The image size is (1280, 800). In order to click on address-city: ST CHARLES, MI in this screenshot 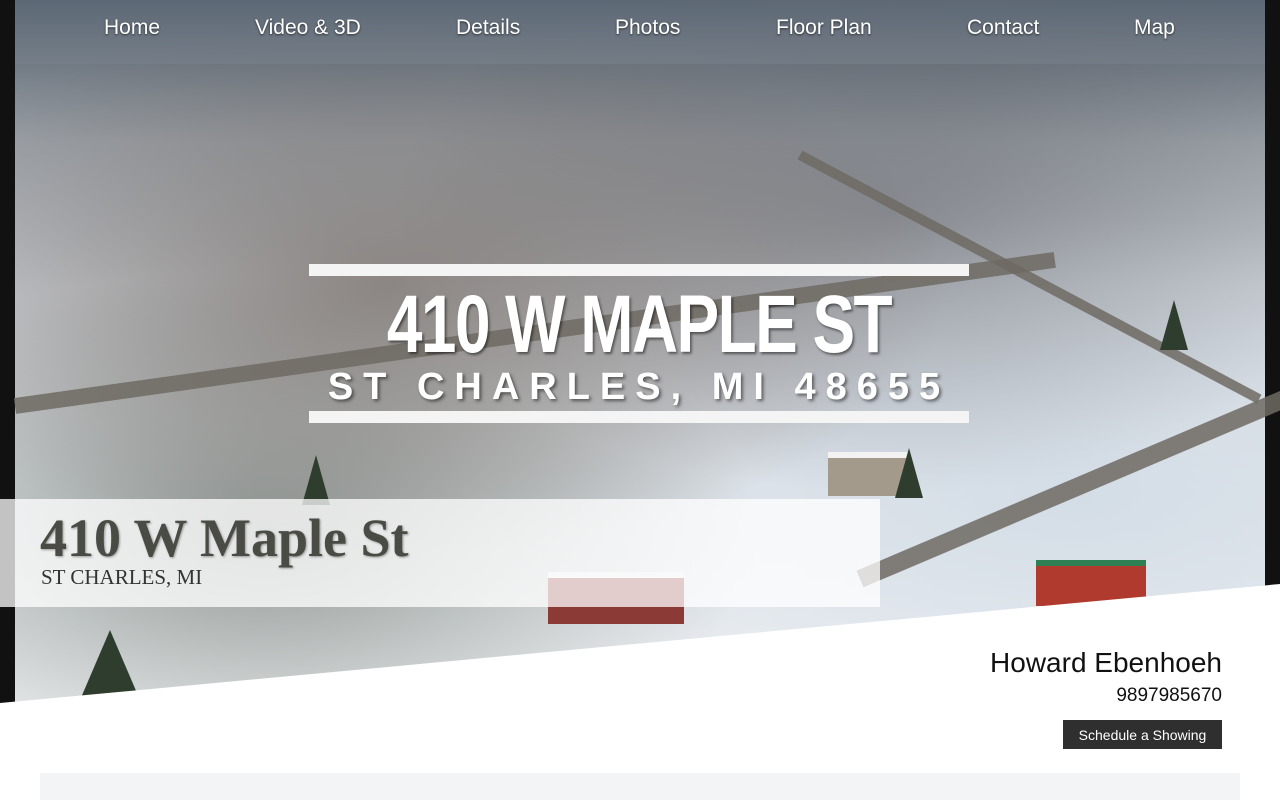, I will do `click(122, 577)`.